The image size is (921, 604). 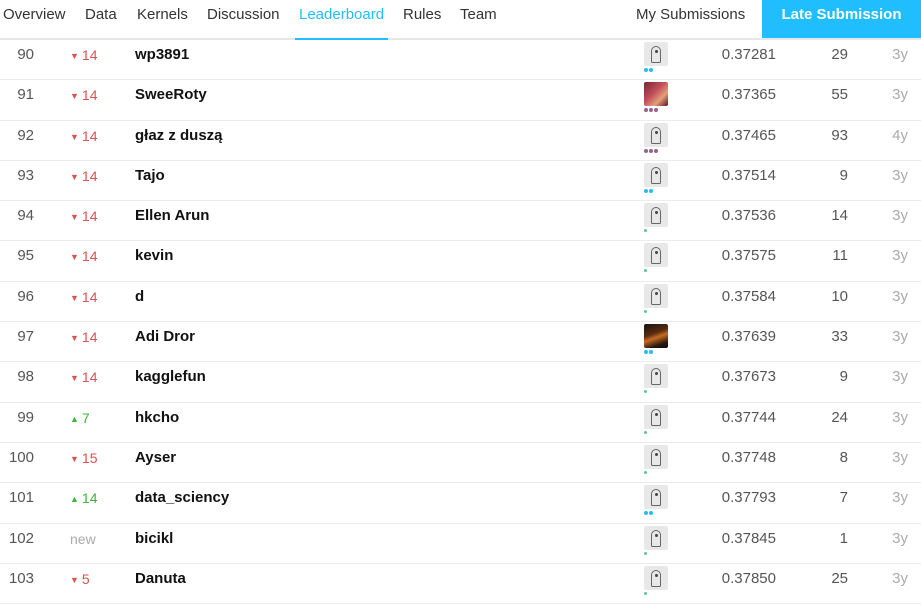 I want to click on rank-number: 93, so click(x=25, y=175).